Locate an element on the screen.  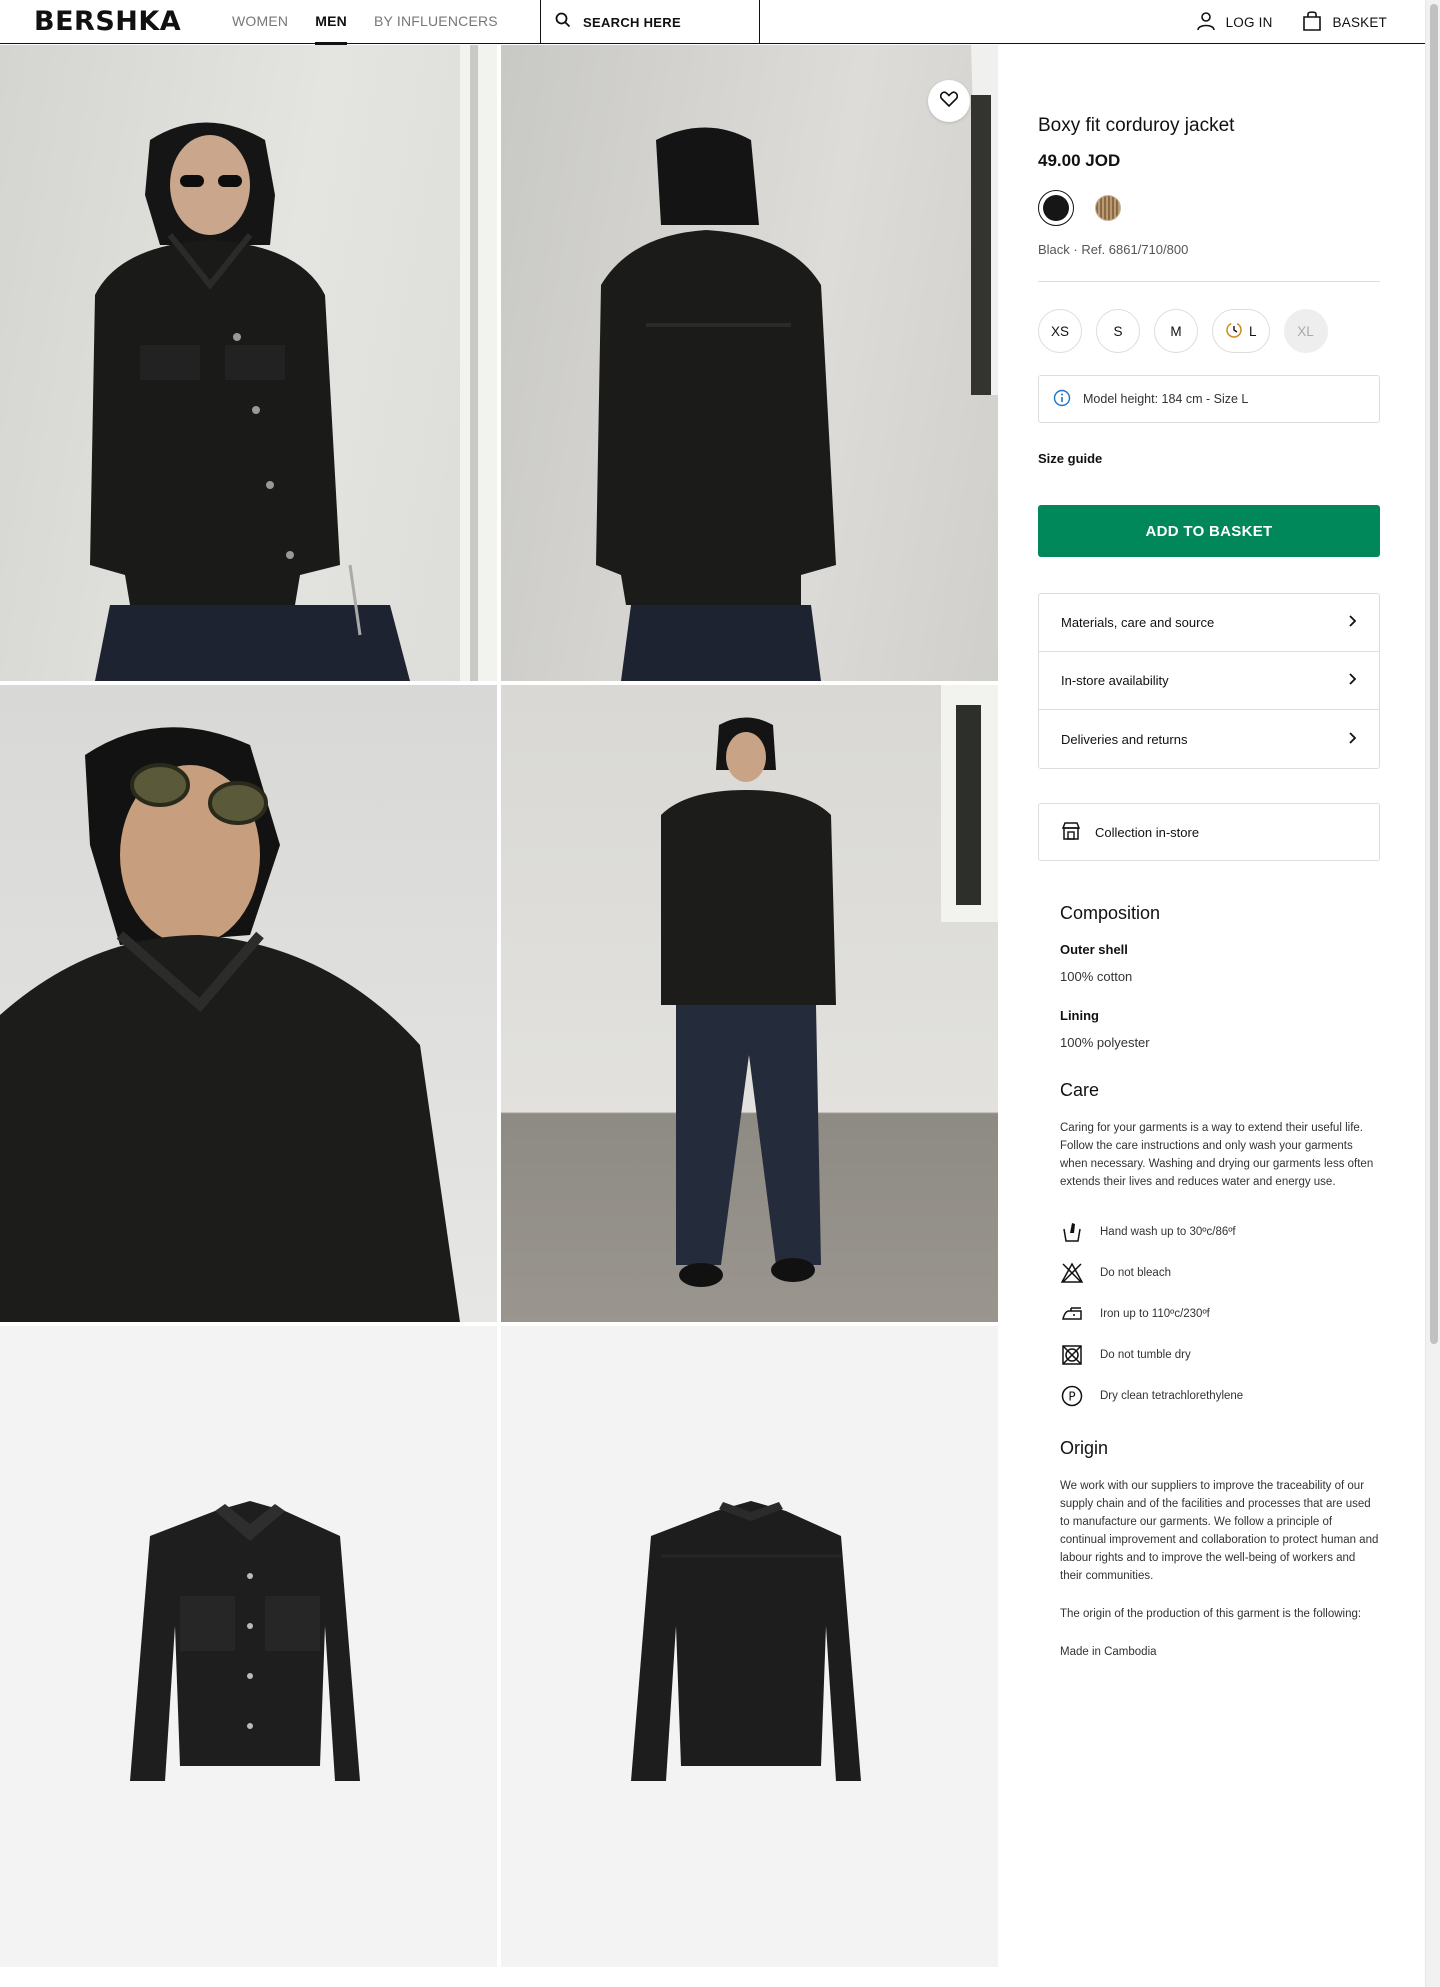
product-photo-flat-back is located at coordinates (749, 1646).